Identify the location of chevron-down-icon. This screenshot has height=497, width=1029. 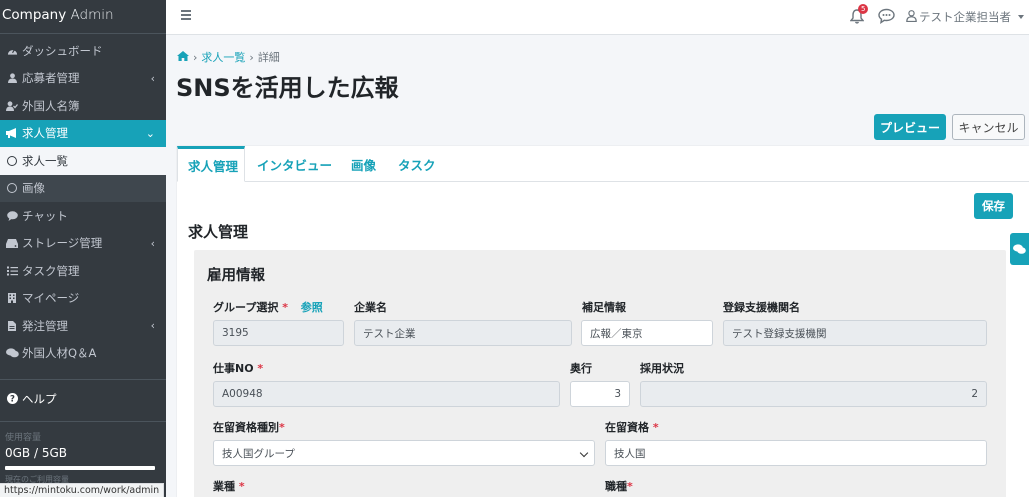
(584, 453).